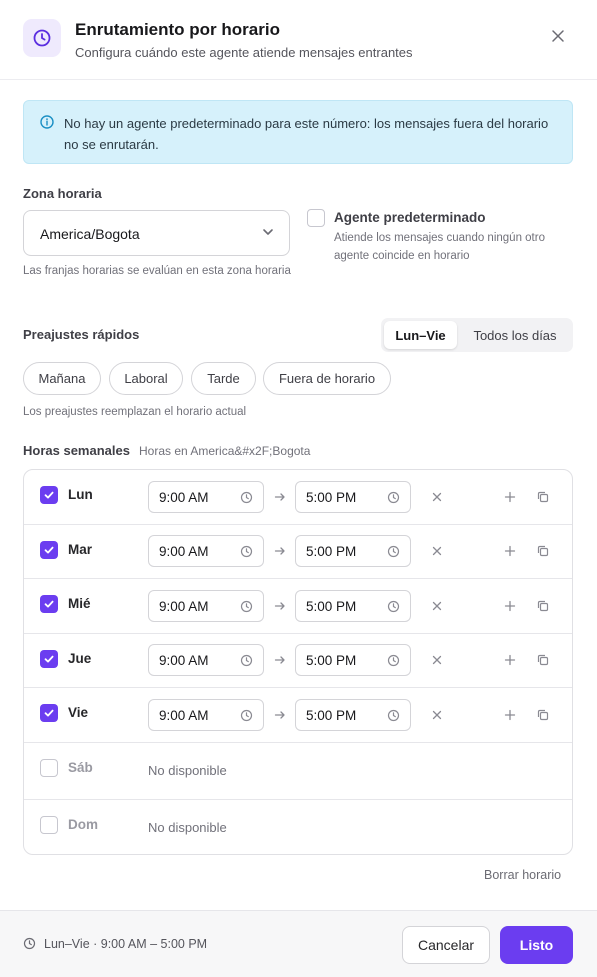 The height and width of the screenshot is (977, 597). Describe the element at coordinates (298, 827) in the screenshot. I see `day-row-dom: Dom No disponible` at that location.